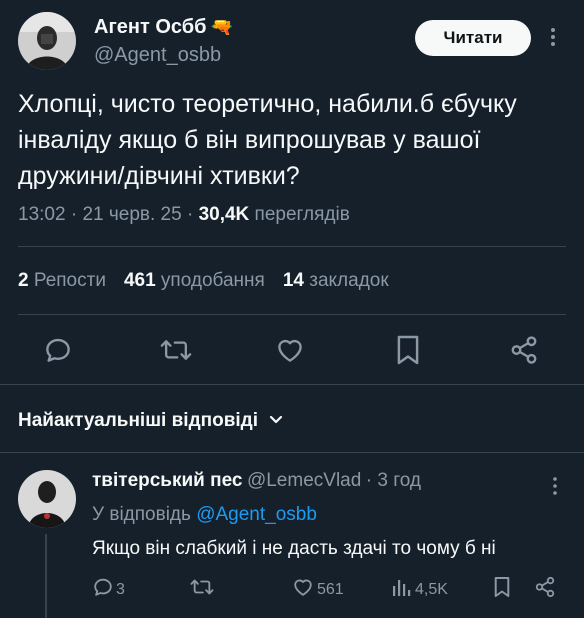 Image resolution: width=584 pixels, height=618 pixels. Describe the element at coordinates (304, 480) in the screenshot. I see `reply-author-handle: @LemecVlad` at that location.